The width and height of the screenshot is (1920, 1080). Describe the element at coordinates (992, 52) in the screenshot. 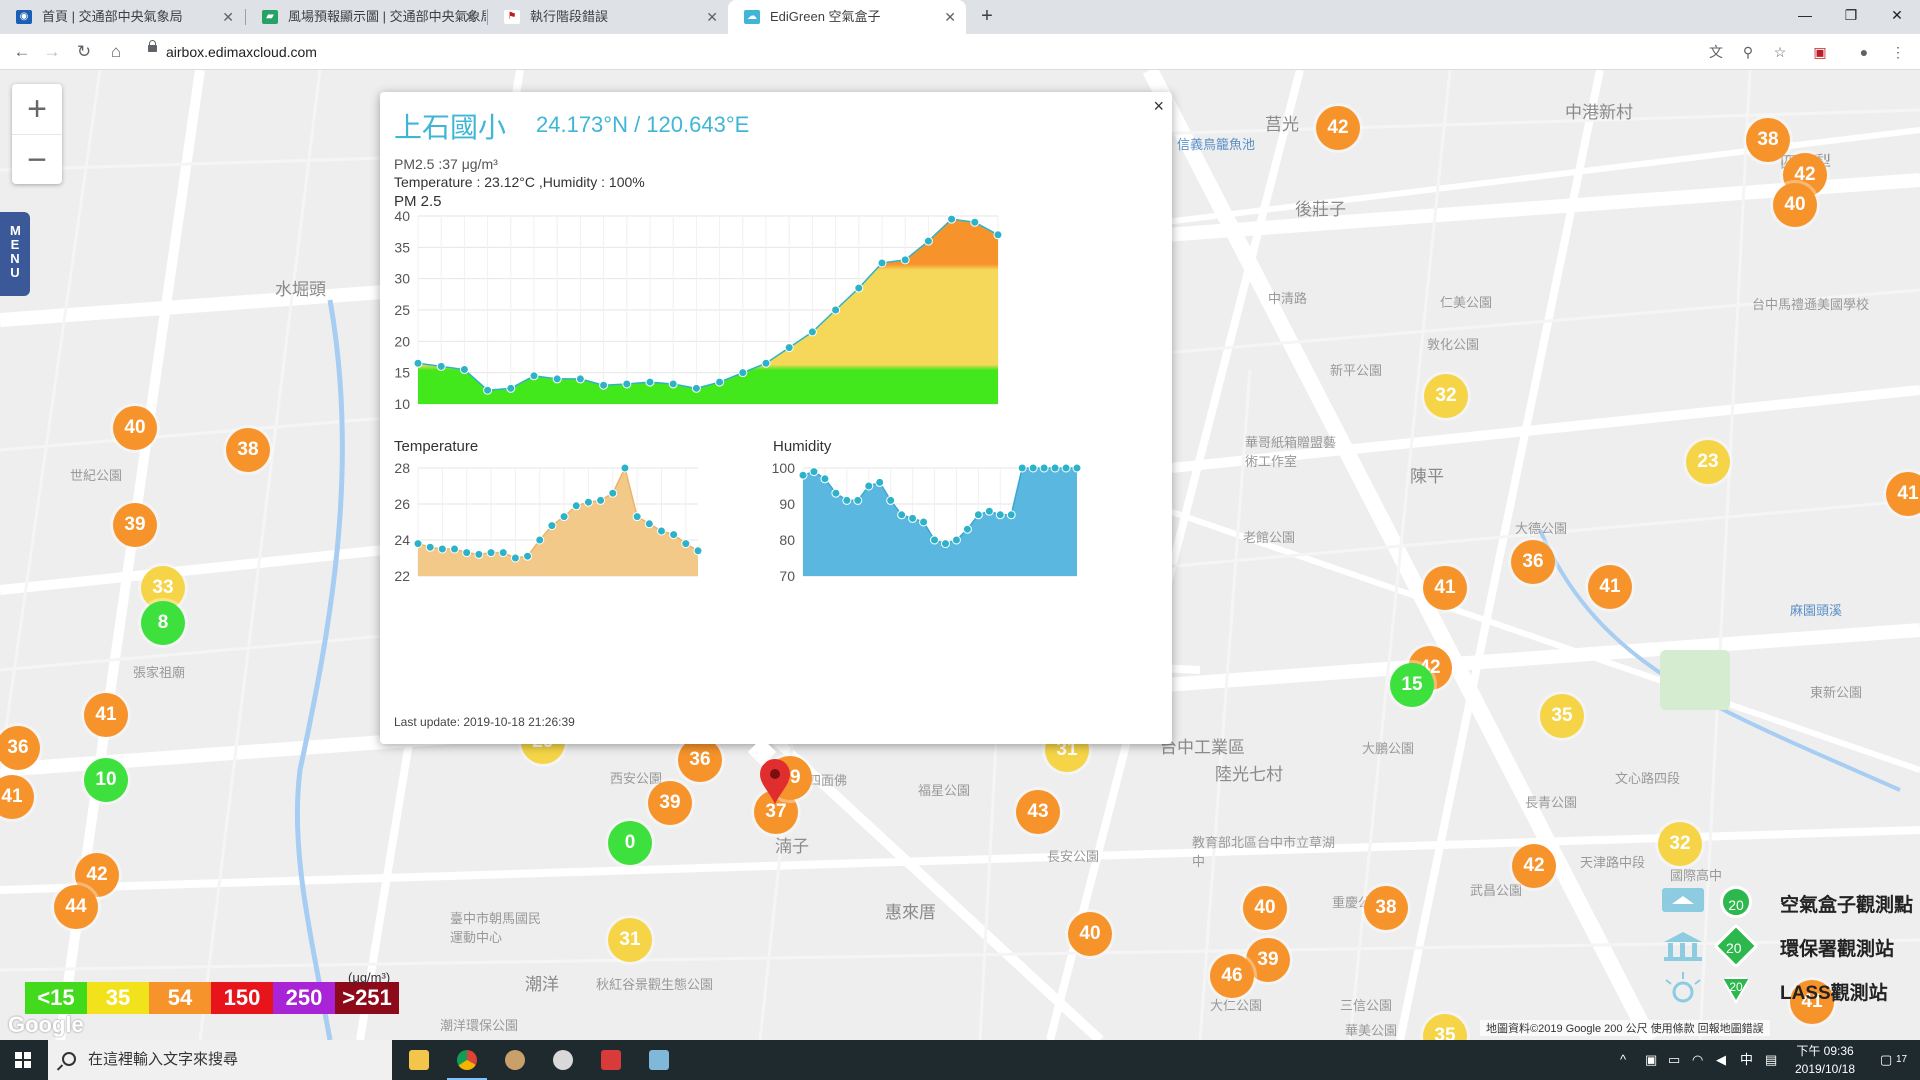

I see `address-bar: airbox.edimaxcloud.com` at that location.